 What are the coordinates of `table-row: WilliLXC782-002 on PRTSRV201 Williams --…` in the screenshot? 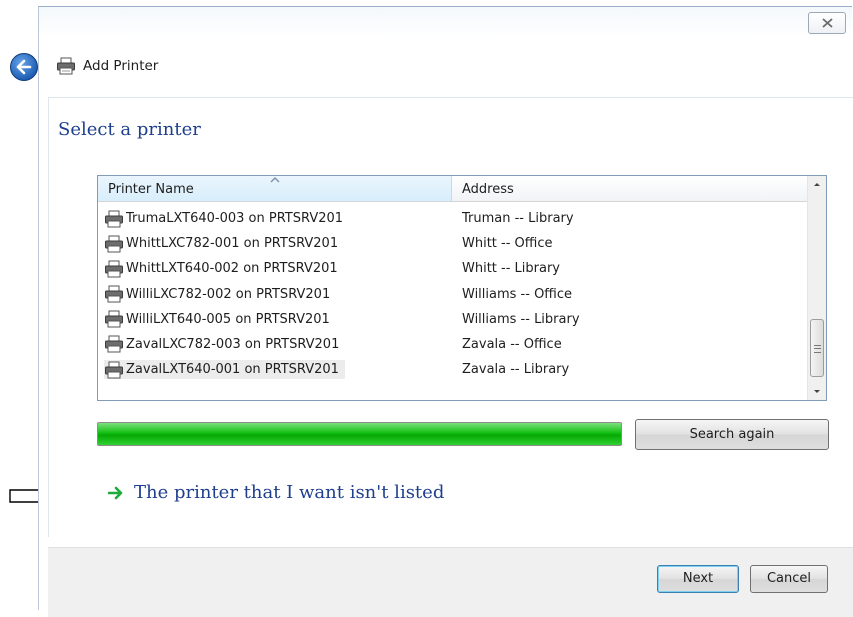 It's located at (452, 295).